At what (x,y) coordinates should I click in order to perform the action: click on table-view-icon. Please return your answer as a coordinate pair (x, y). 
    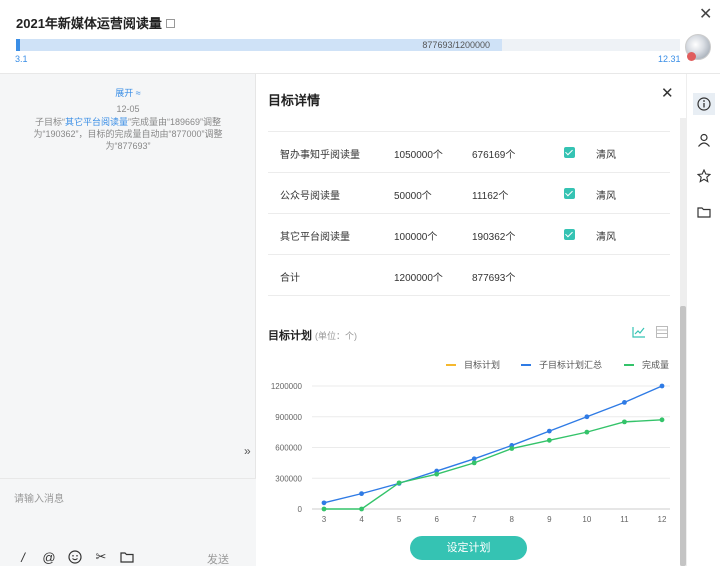
    Looking at the image, I should click on (662, 331).